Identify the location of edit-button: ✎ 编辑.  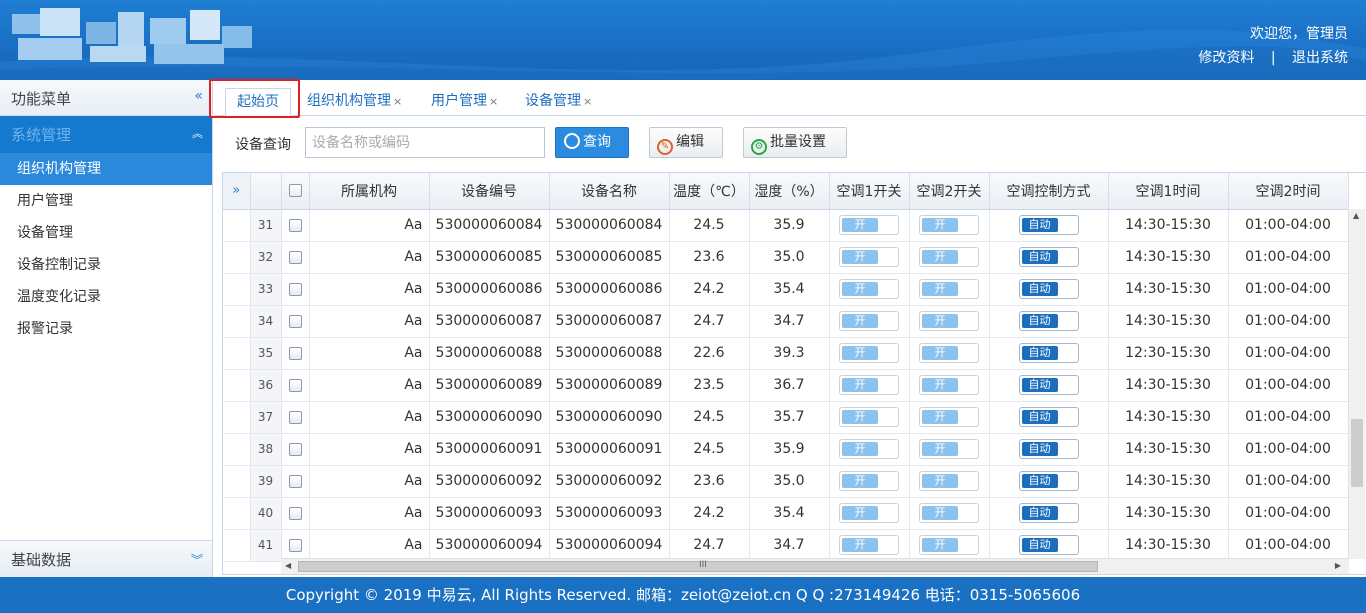
(686, 142).